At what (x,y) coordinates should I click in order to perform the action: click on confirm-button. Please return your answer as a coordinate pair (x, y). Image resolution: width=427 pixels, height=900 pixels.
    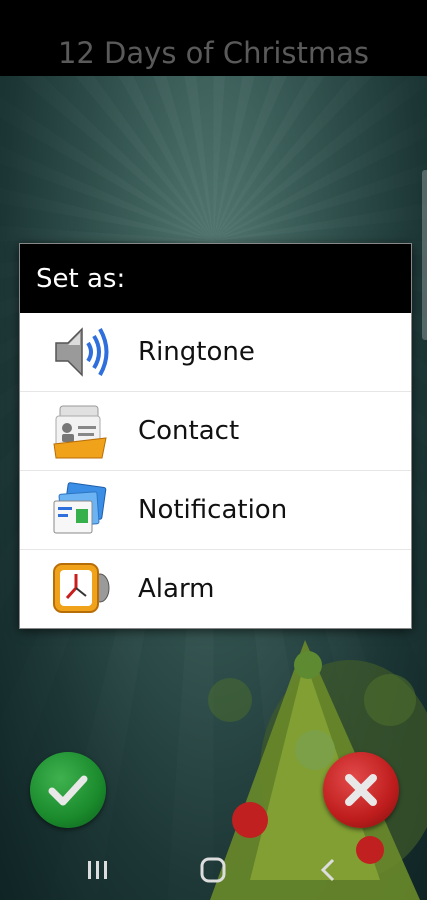
    Looking at the image, I should click on (68, 790).